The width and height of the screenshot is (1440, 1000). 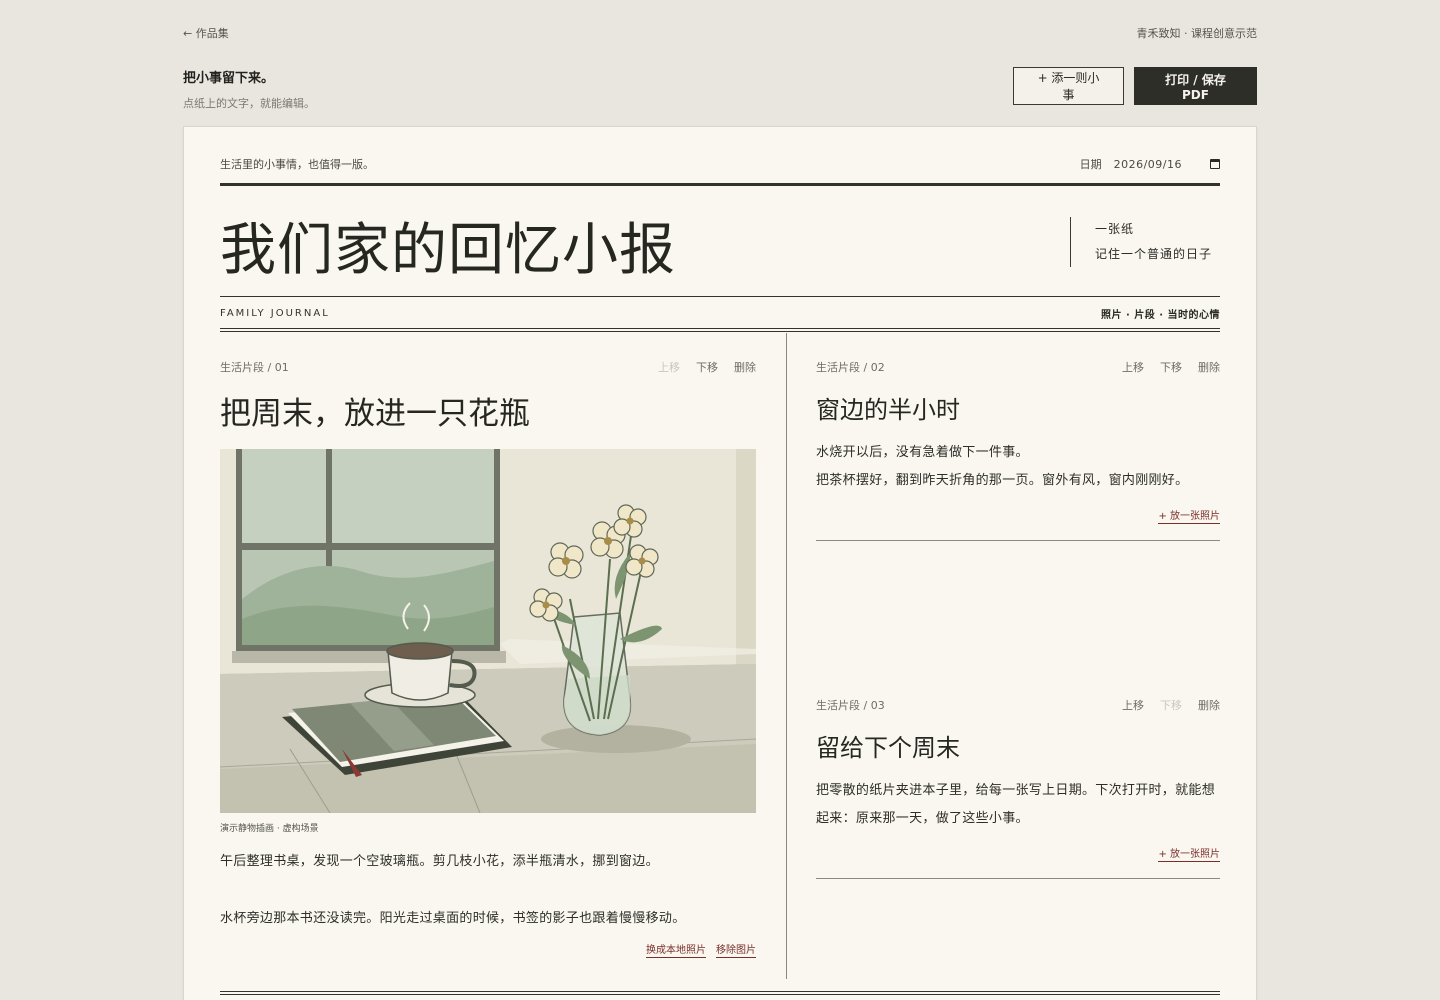 What do you see at coordinates (1018, 705) in the screenshot?
I see `card-meta: 生活片段 / 03 上移 下移 删除` at bounding box center [1018, 705].